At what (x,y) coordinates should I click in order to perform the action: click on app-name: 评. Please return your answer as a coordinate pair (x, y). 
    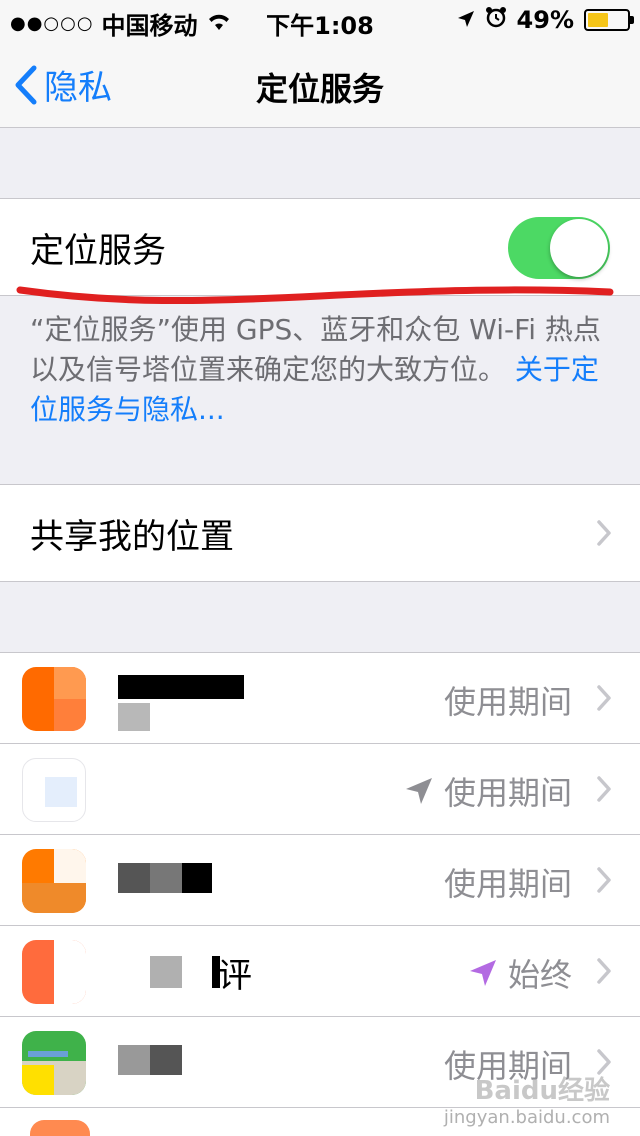
    Looking at the image, I should click on (235, 976).